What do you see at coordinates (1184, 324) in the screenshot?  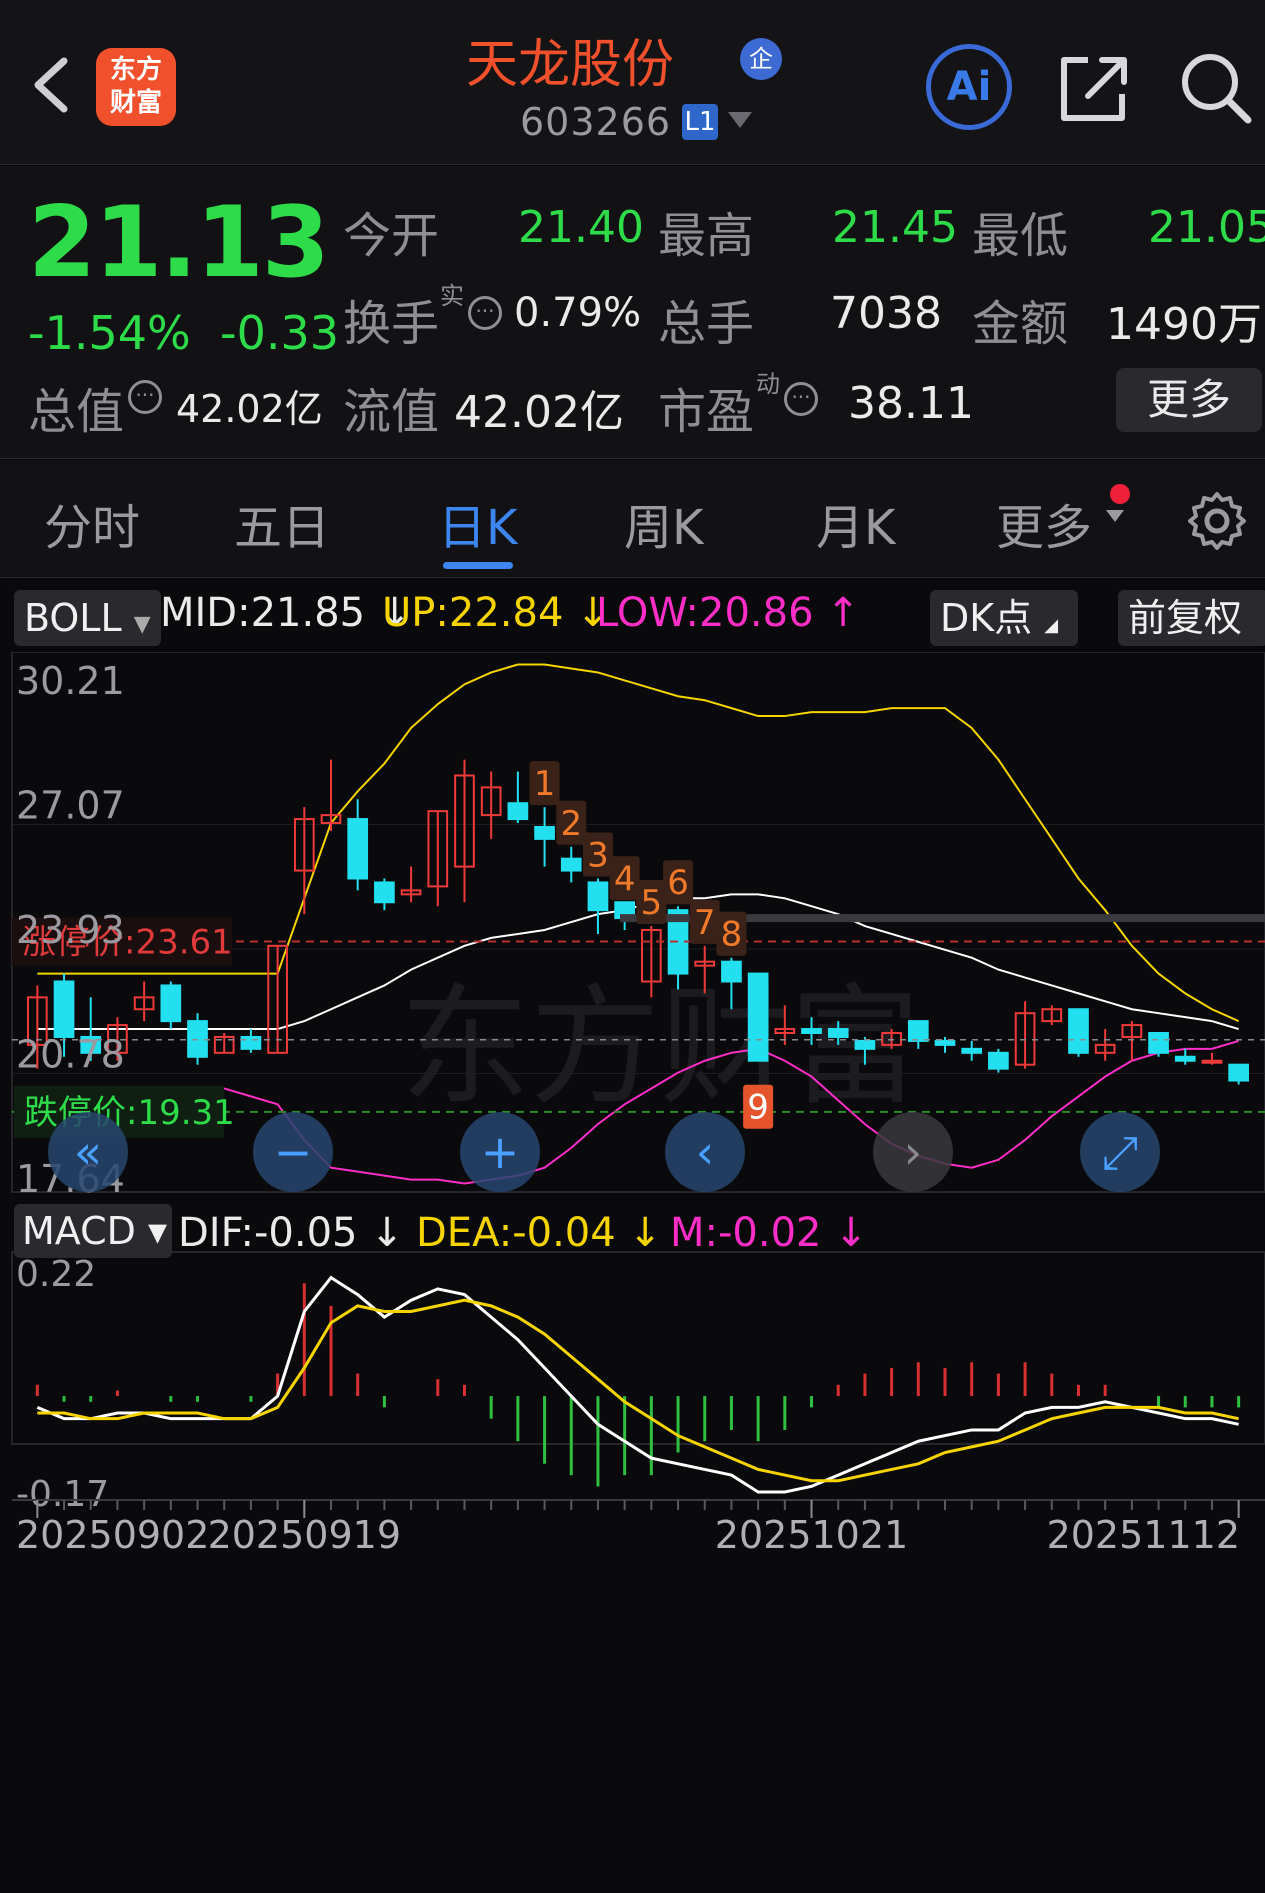 I see `amount-value: 1490万` at bounding box center [1184, 324].